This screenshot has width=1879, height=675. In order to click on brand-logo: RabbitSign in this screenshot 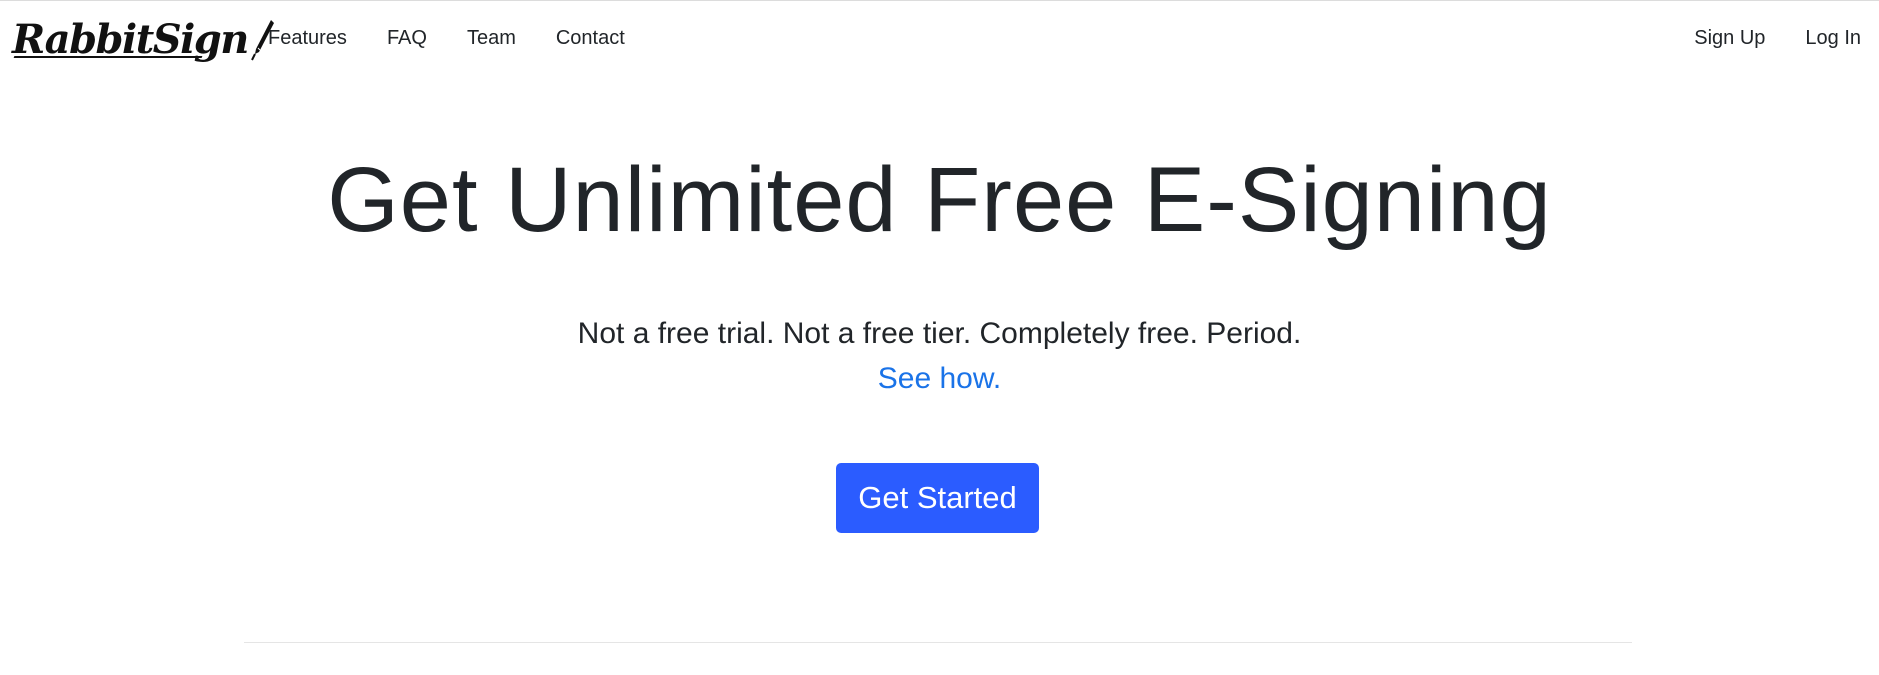, I will do `click(143, 37)`.